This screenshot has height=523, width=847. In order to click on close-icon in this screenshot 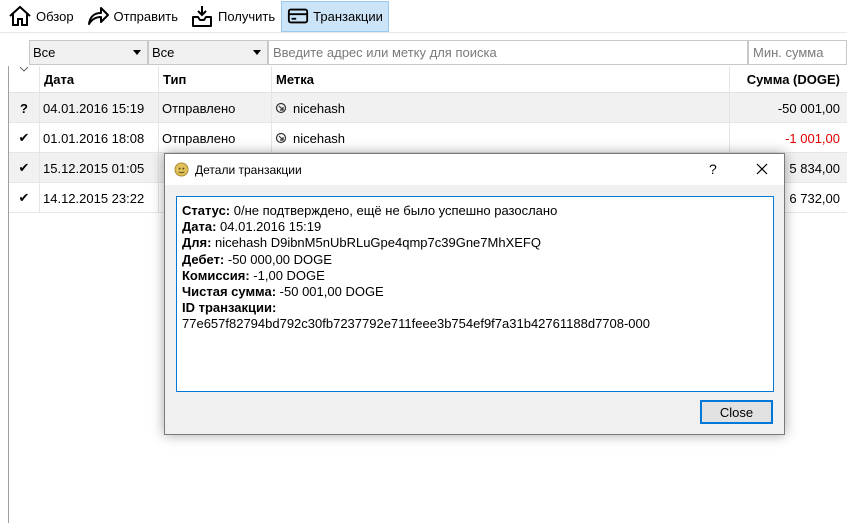, I will do `click(762, 169)`.